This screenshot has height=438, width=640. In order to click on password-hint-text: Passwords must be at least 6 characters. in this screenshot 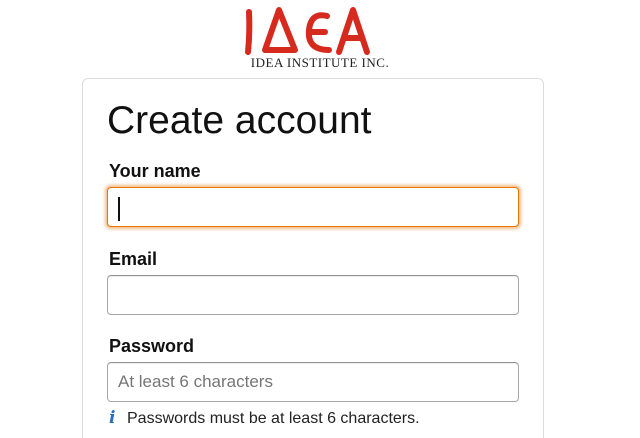, I will do `click(273, 418)`.